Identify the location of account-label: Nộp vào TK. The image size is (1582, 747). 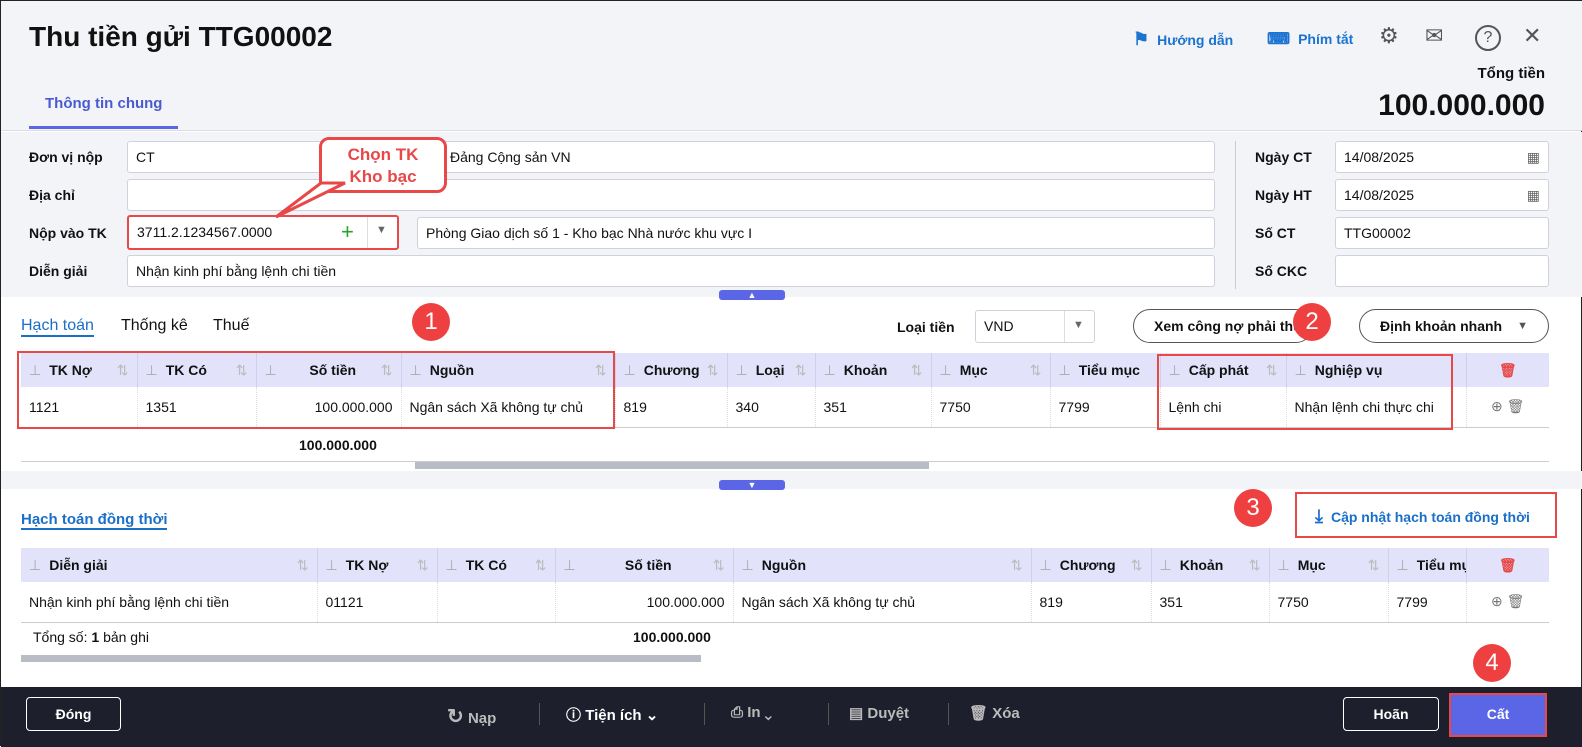
(68, 233).